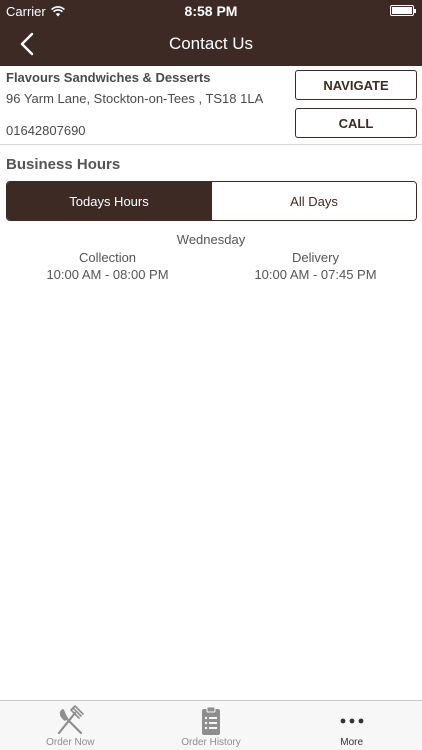 The width and height of the screenshot is (422, 750). I want to click on hours-segmented-control: Todays Hours All Days, so click(211, 201).